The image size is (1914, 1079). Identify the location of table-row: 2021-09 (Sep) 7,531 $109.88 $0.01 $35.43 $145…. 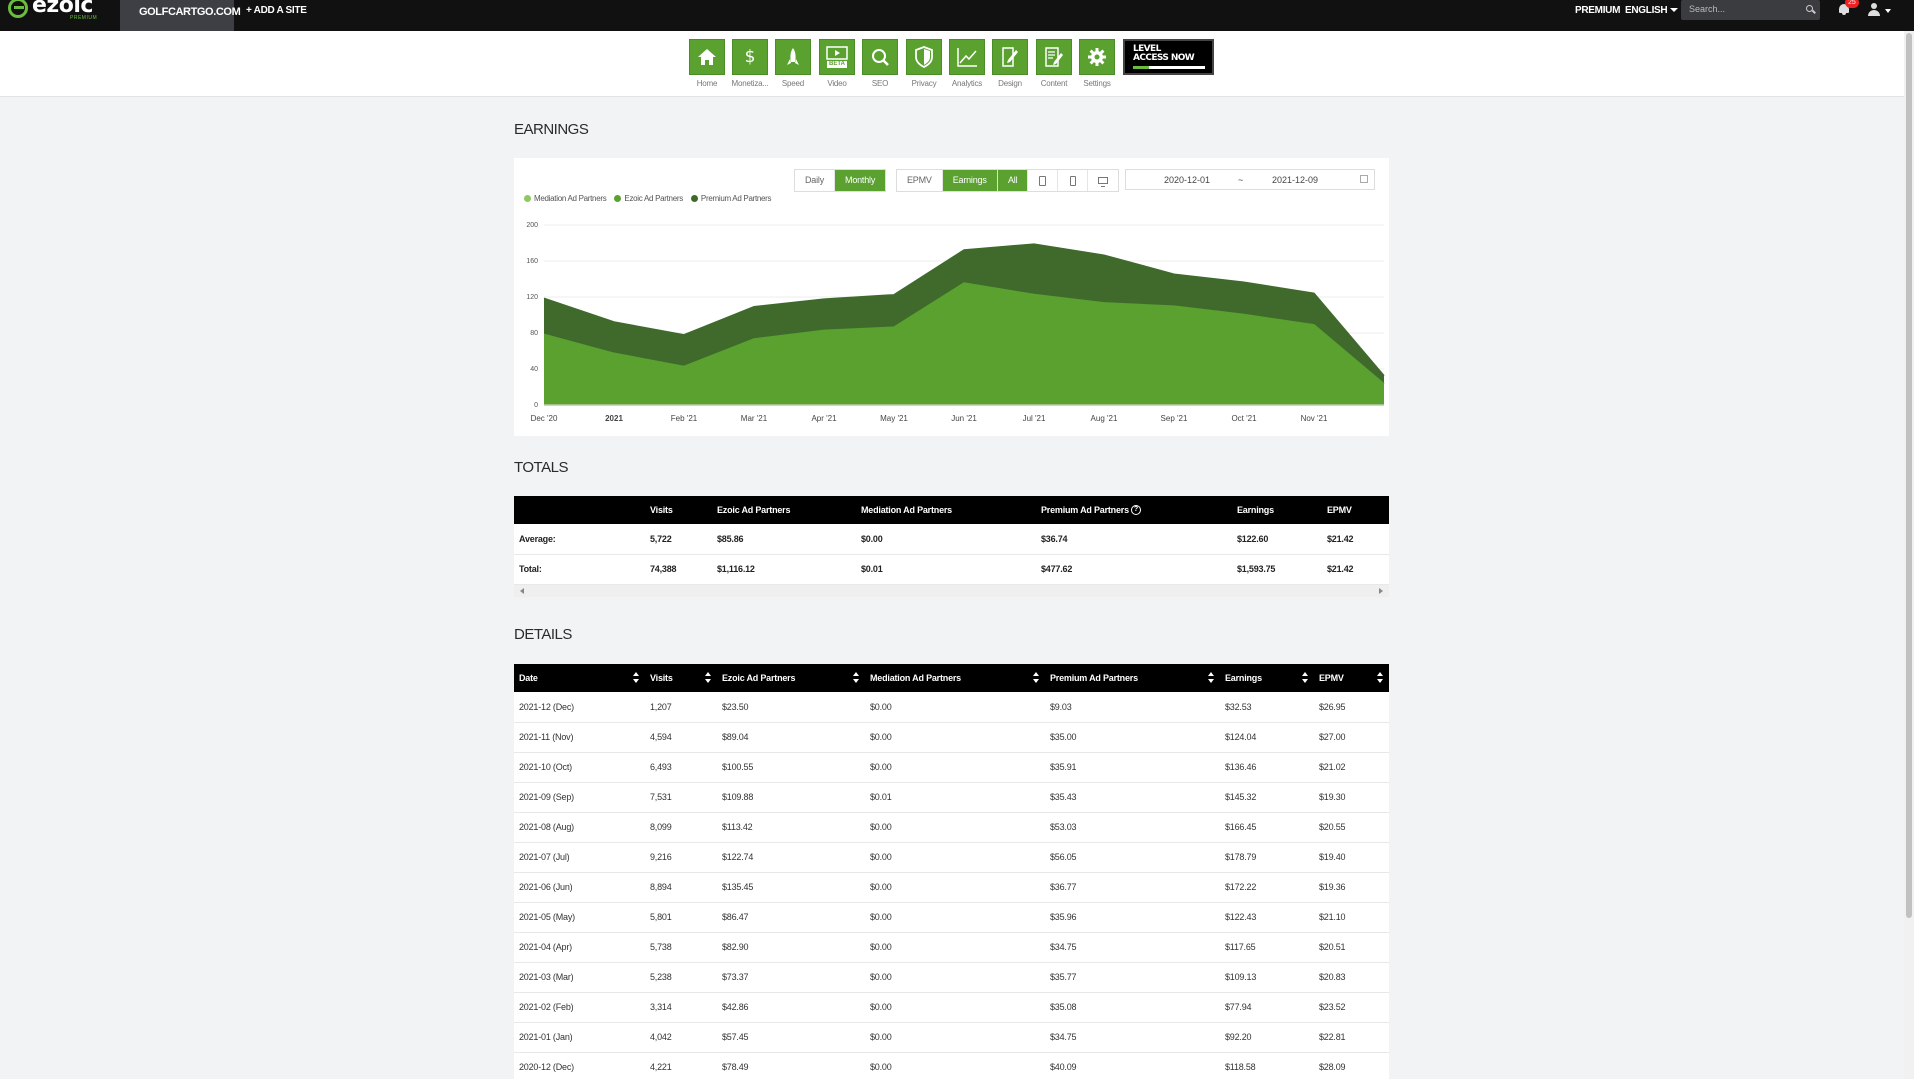
(951, 797).